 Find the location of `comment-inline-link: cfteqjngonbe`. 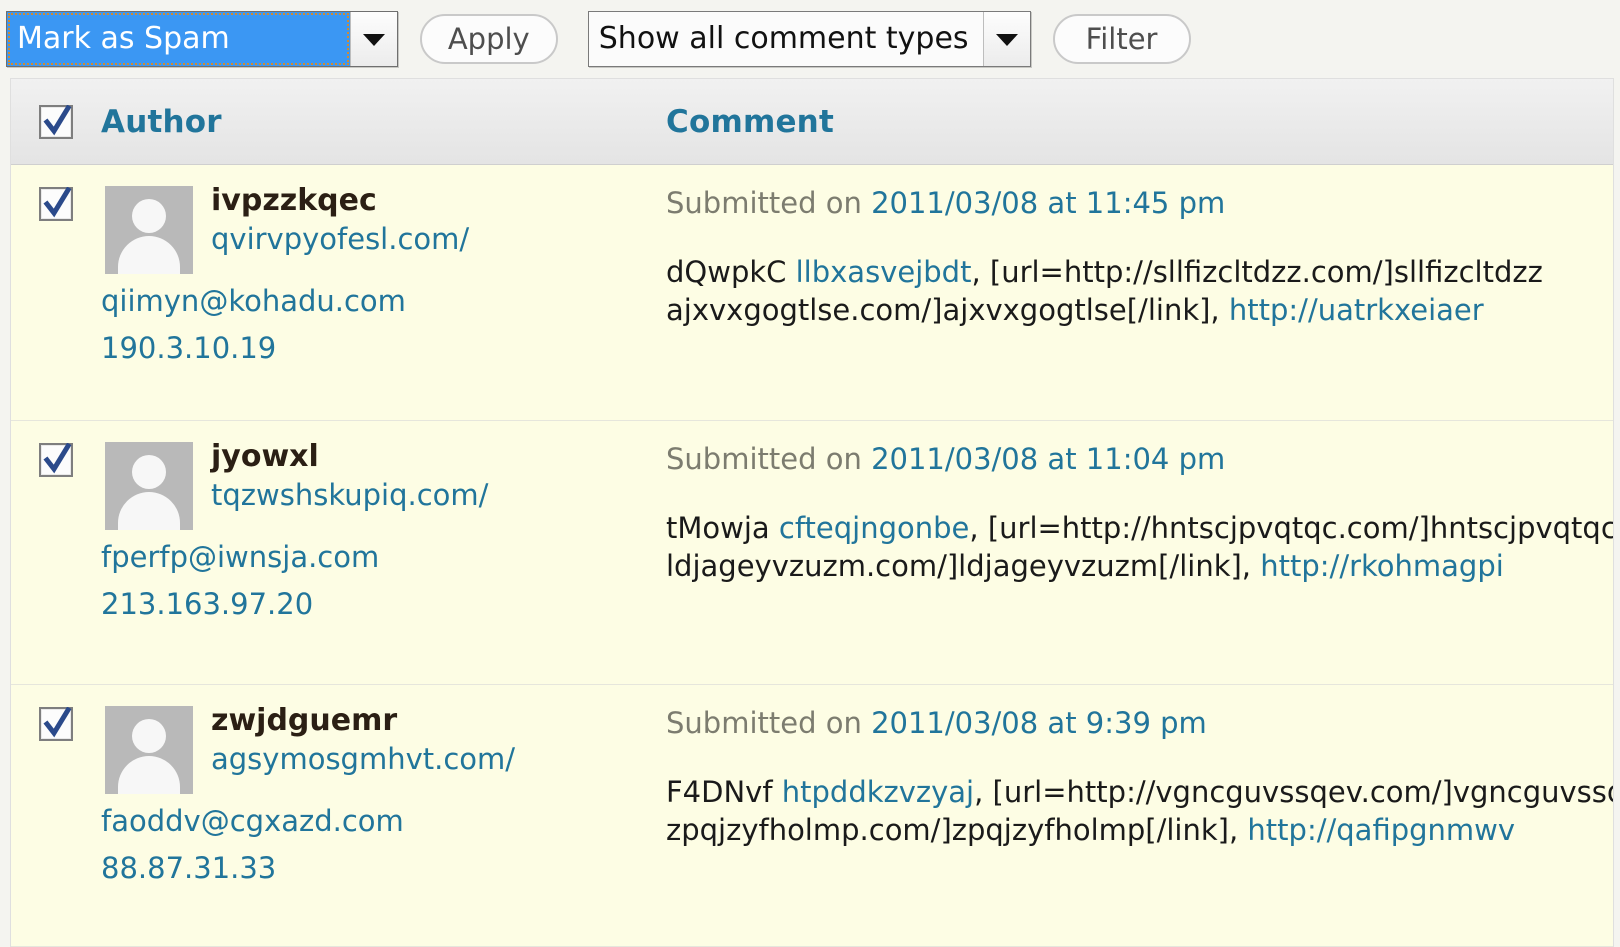

comment-inline-link: cfteqjngonbe is located at coordinates (874, 528).